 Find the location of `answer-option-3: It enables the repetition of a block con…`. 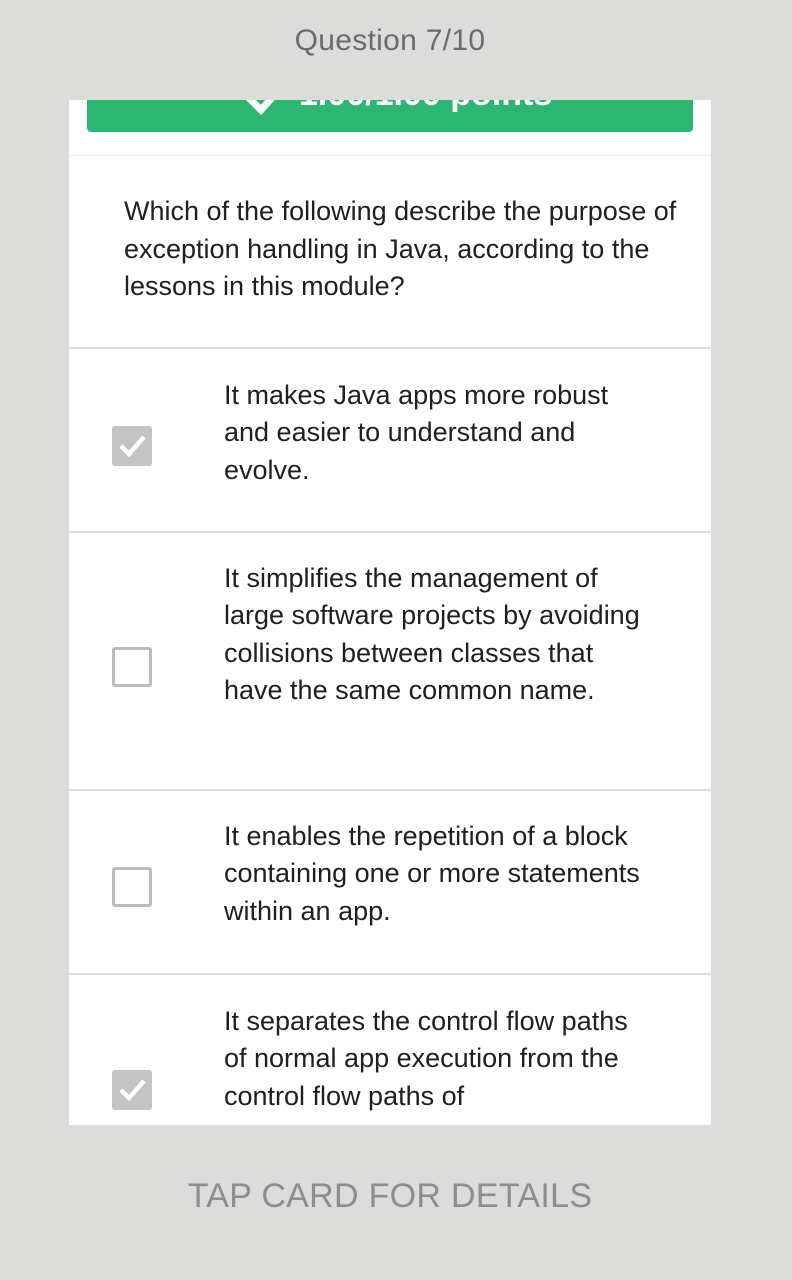

answer-option-3: It enables the repetition of a block con… is located at coordinates (390, 882).